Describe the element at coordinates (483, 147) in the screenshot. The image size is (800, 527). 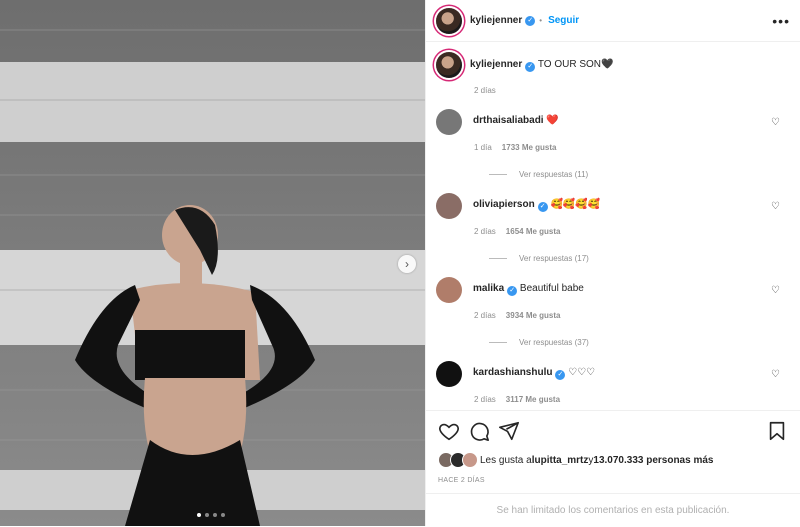
I see `comment-time: 1 día` at that location.